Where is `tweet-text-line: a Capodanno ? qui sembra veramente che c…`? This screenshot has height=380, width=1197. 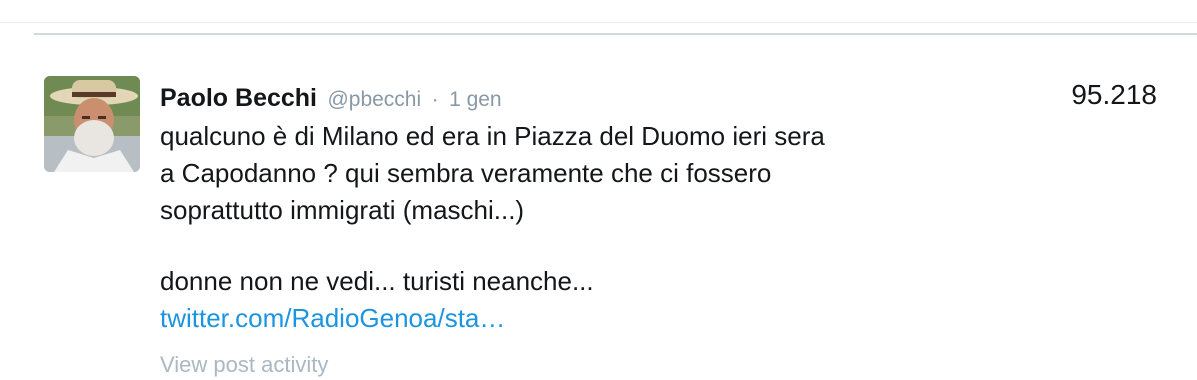
tweet-text-line: a Capodanno ? qui sembra veramente che c… is located at coordinates (466, 173).